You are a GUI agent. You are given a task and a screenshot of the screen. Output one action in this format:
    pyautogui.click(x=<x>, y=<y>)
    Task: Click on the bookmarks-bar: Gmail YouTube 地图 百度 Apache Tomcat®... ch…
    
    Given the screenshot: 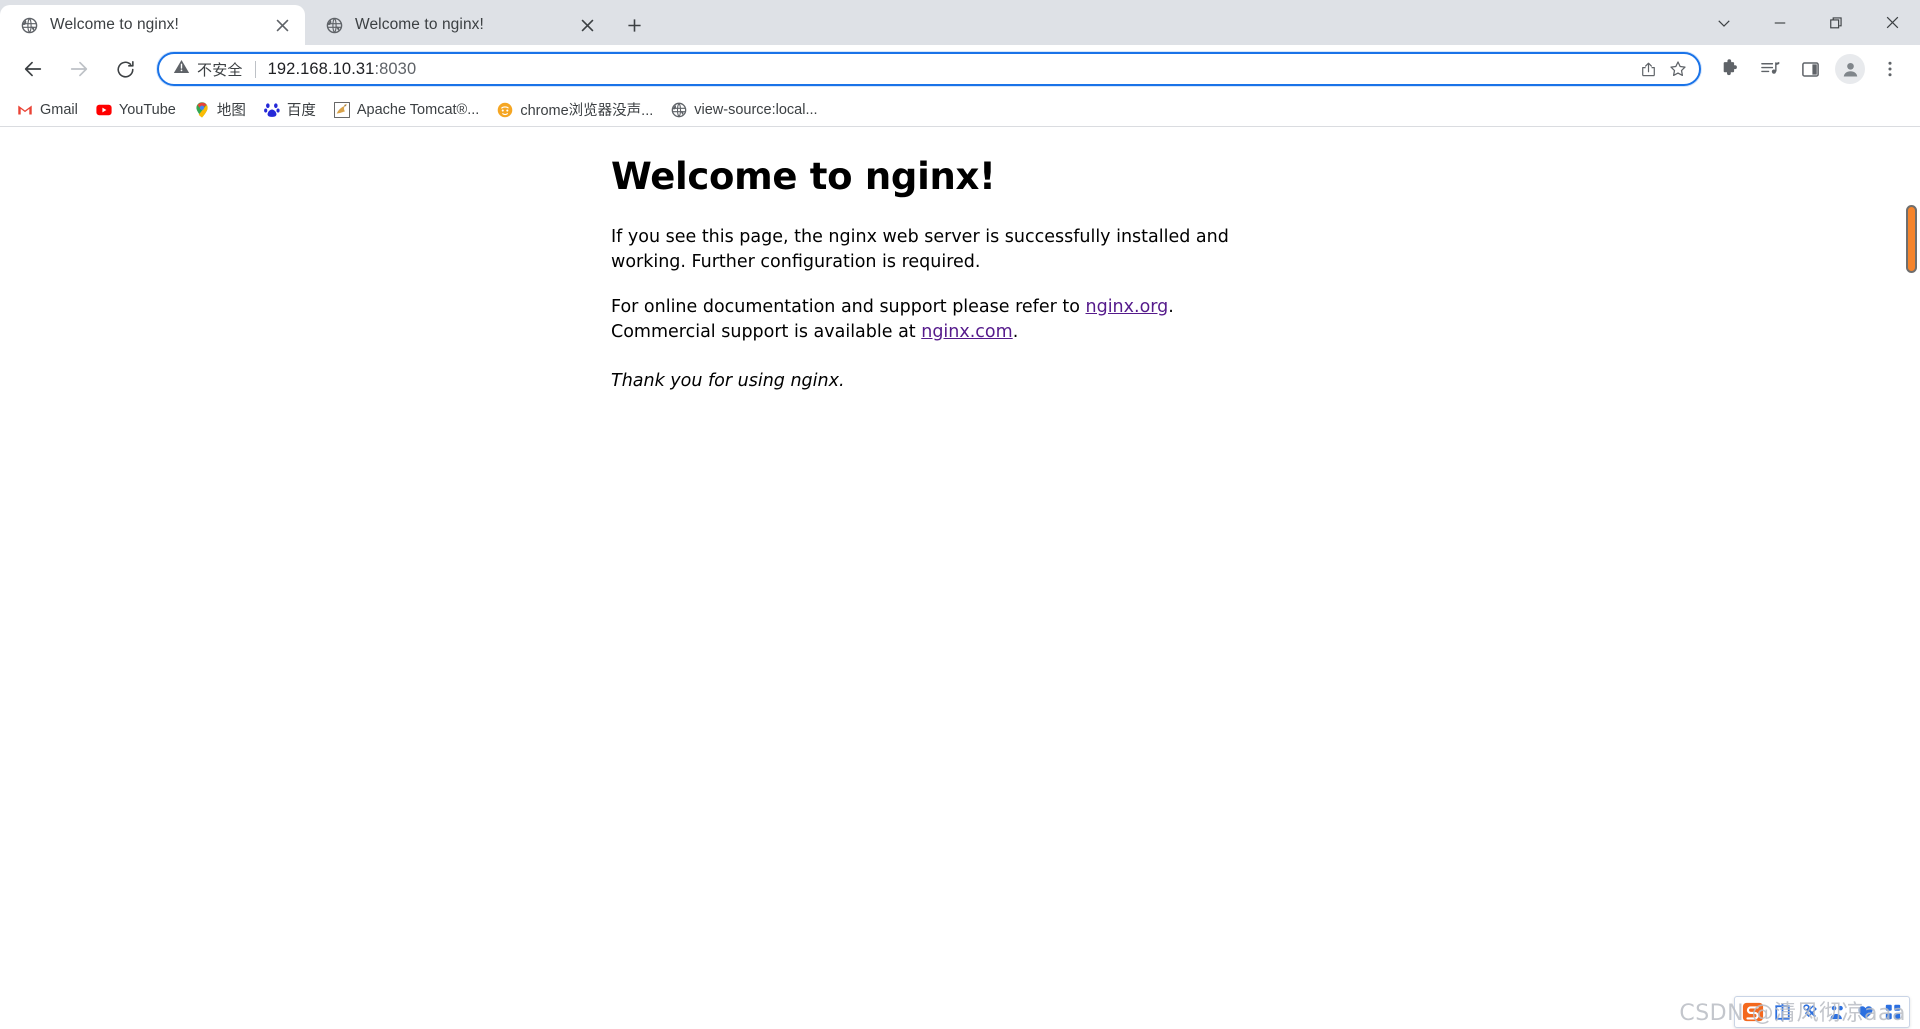 What is the action you would take?
    pyautogui.click(x=960, y=110)
    